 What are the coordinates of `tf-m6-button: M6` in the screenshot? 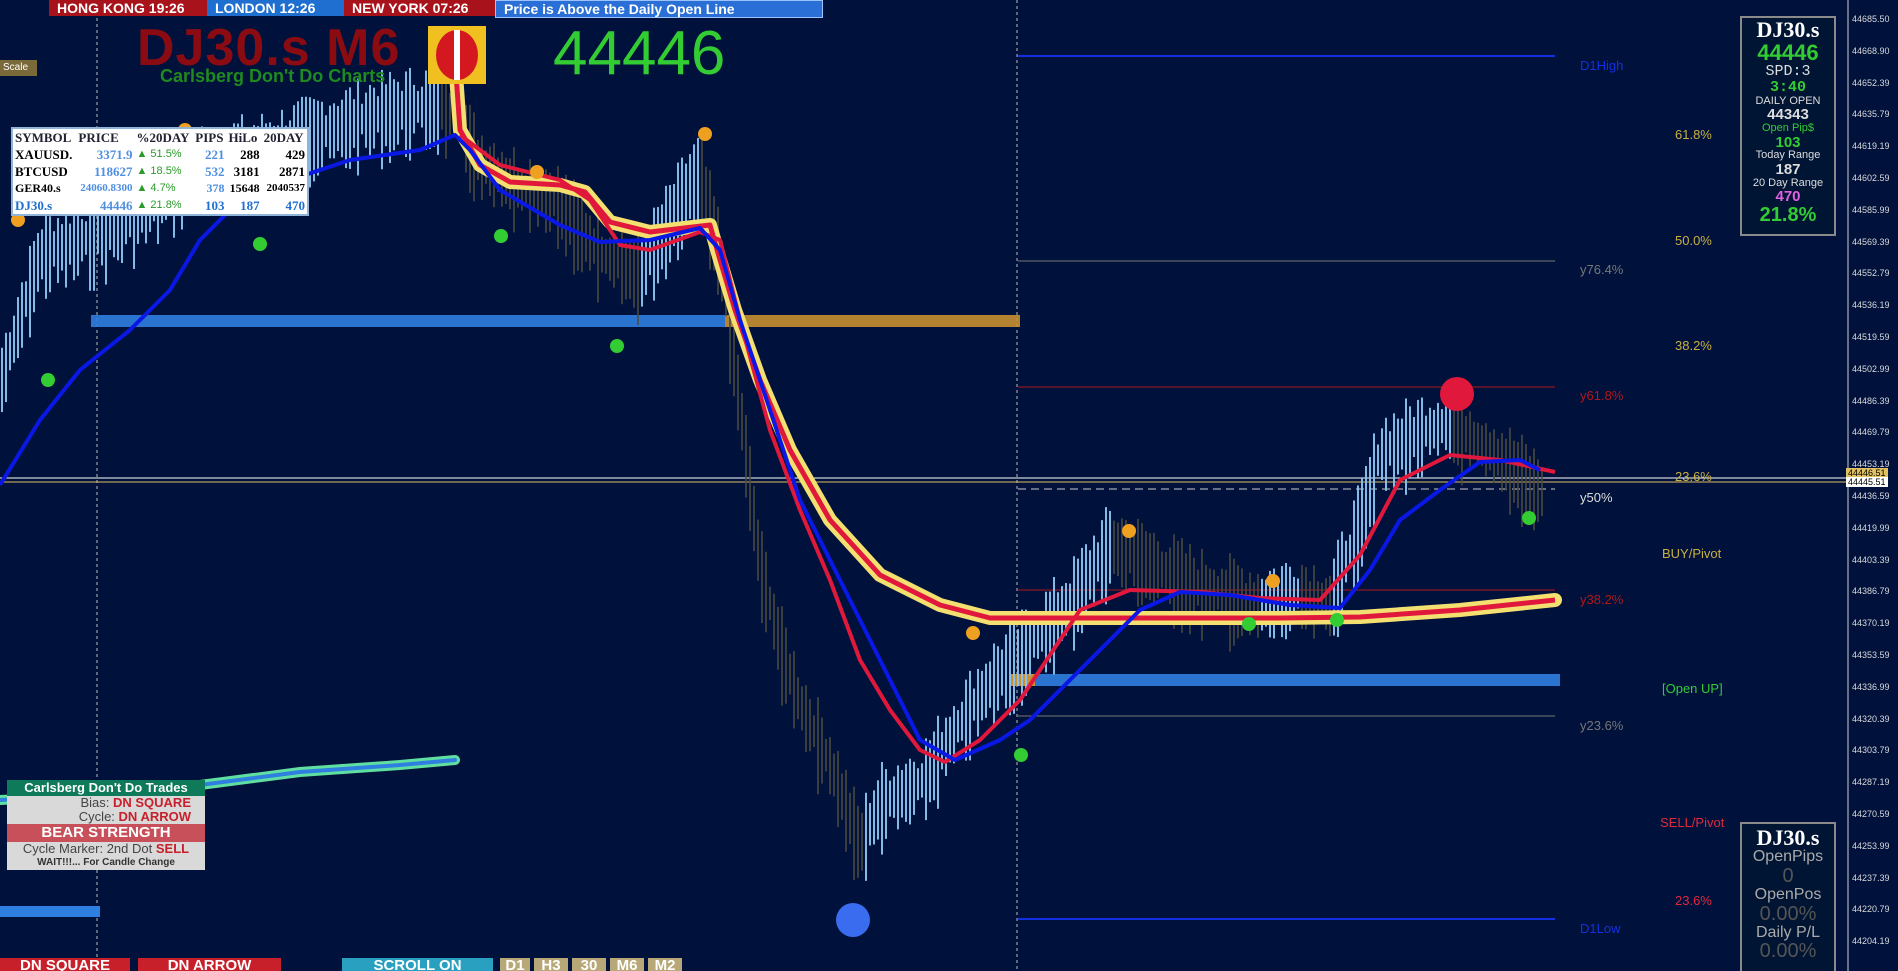 It's located at (627, 964).